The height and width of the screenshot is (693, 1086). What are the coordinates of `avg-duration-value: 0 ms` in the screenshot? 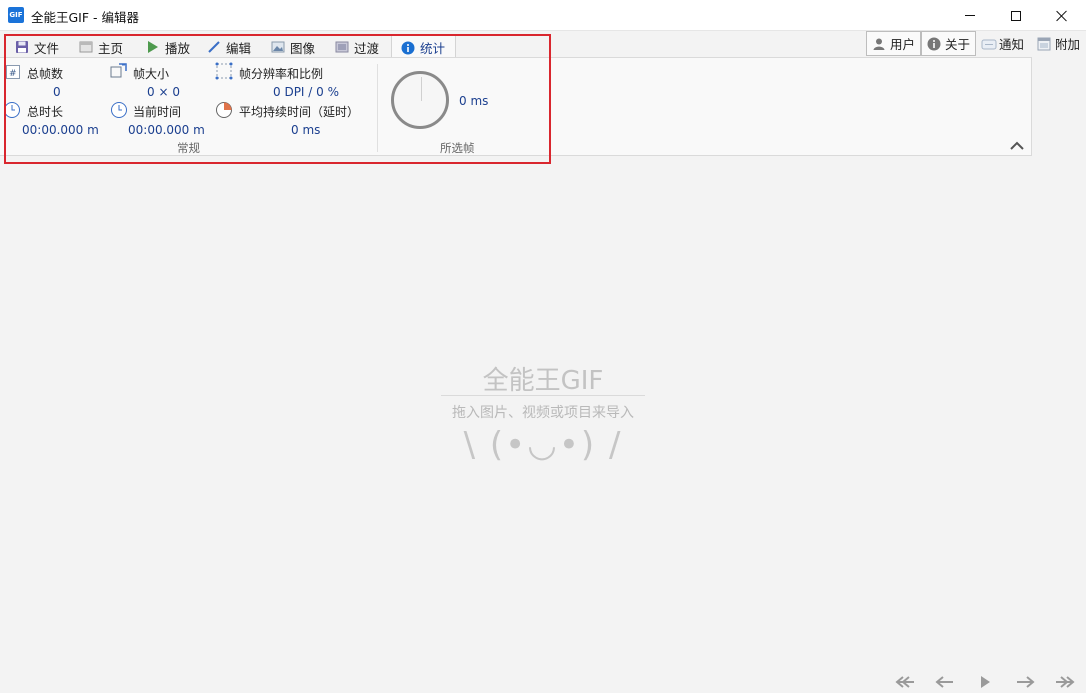 It's located at (306, 130).